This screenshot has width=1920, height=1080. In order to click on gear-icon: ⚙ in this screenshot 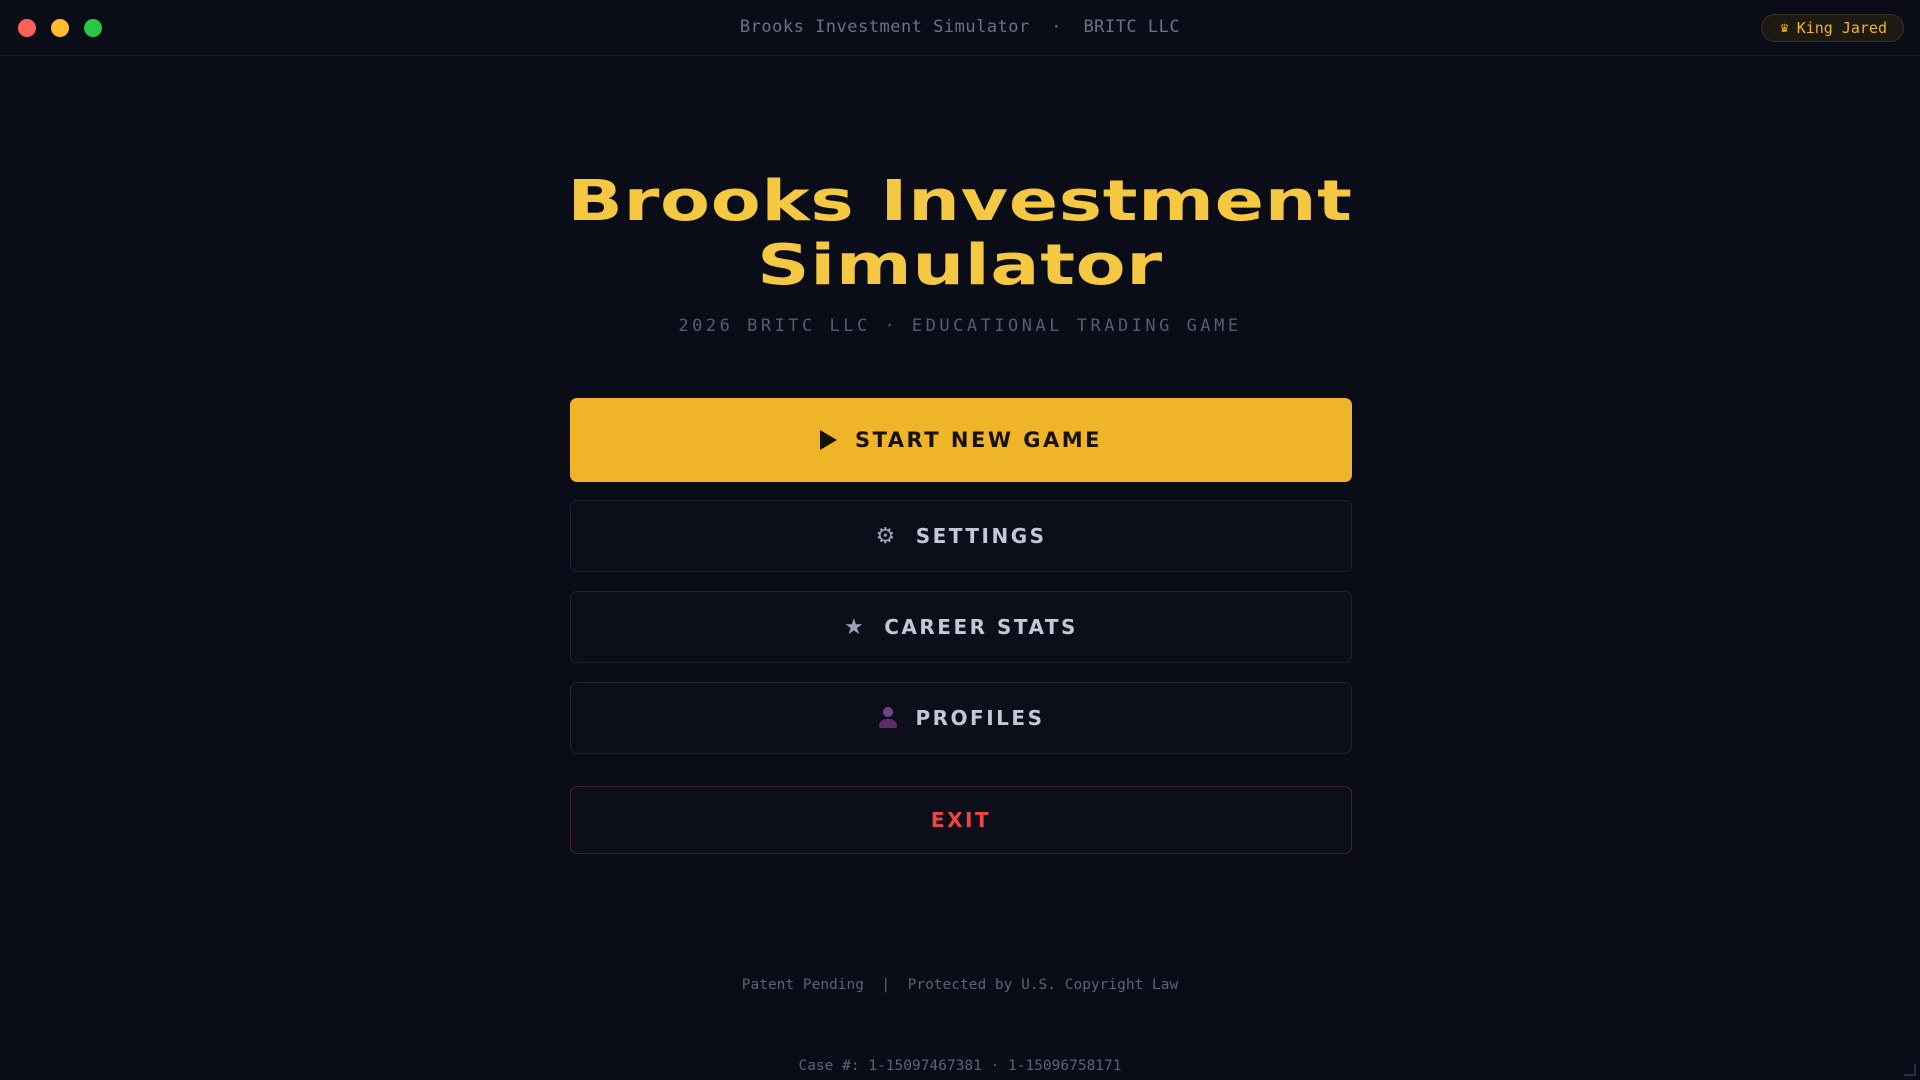, I will do `click(886, 536)`.